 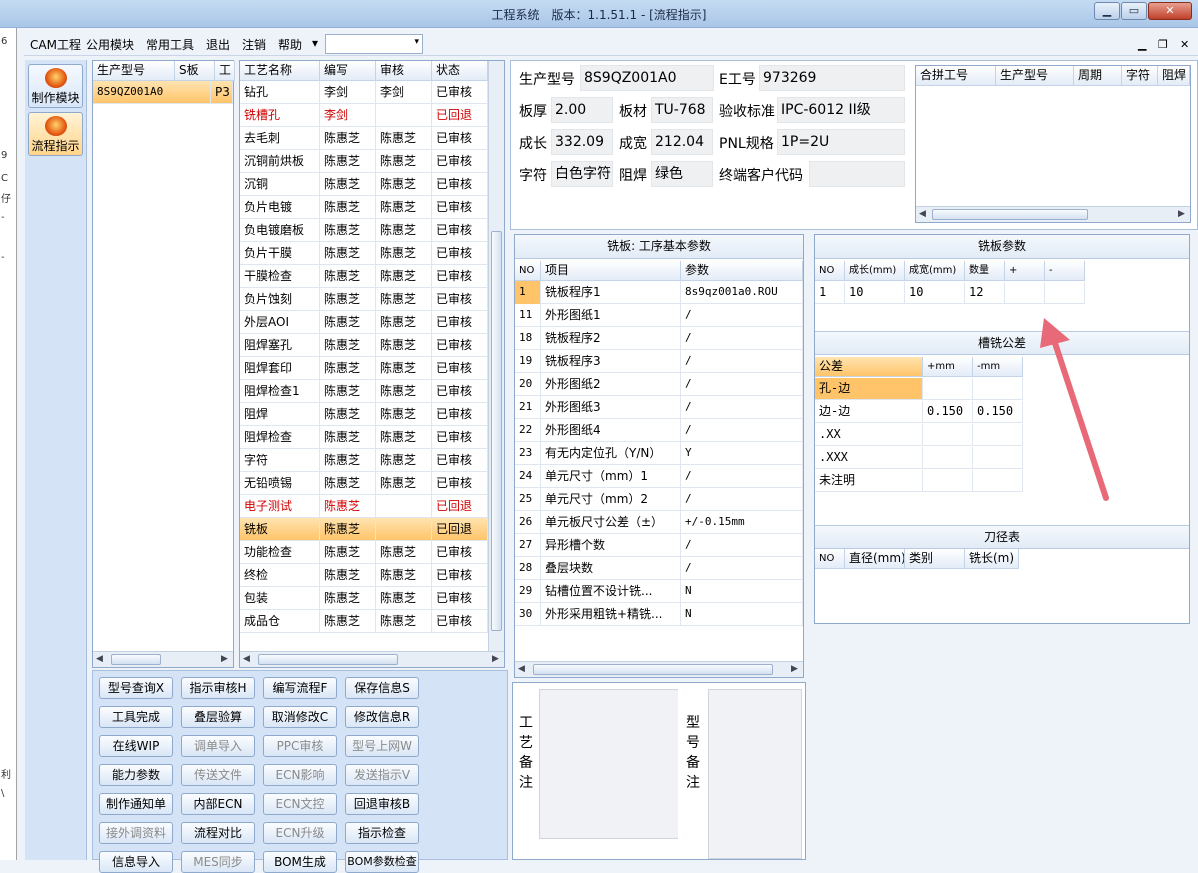 I want to click on table-row: 8S9QZ001A0 P3, so click(x=163, y=92).